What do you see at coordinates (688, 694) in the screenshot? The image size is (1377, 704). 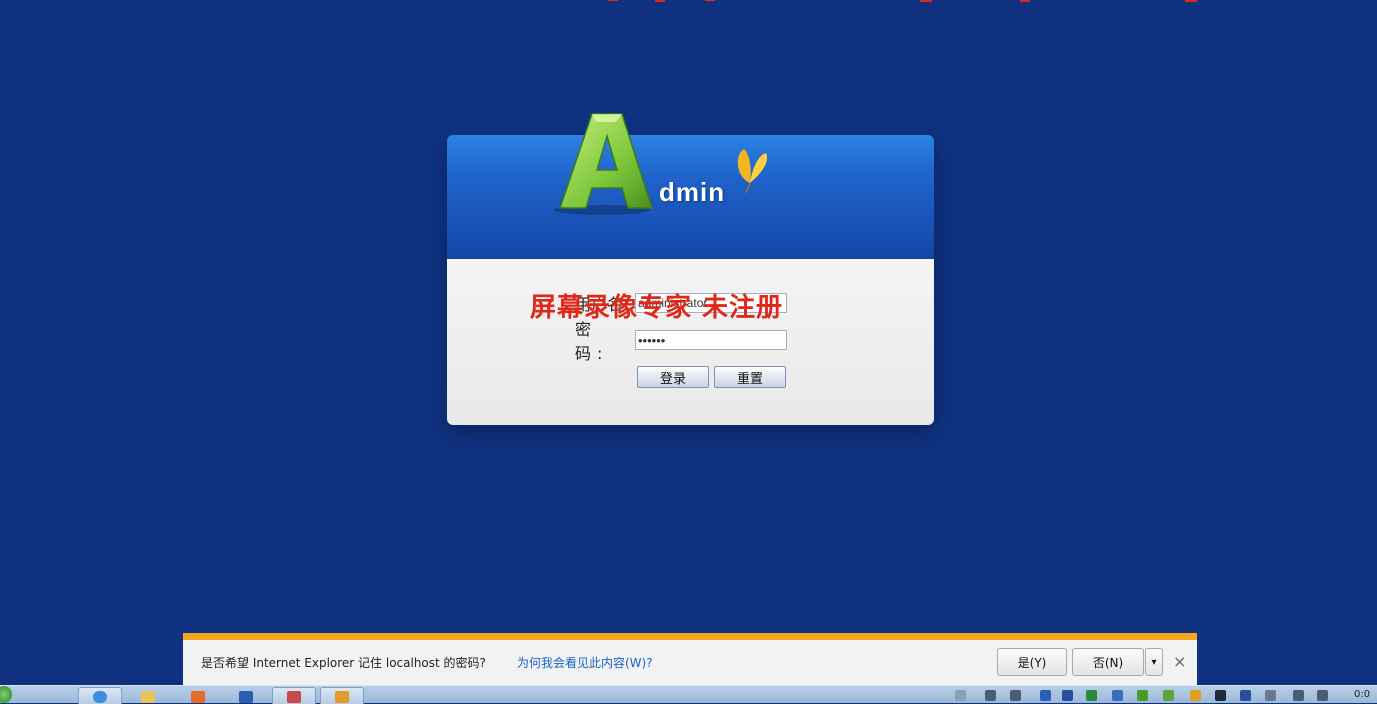 I see `taskbar: 0:0` at bounding box center [688, 694].